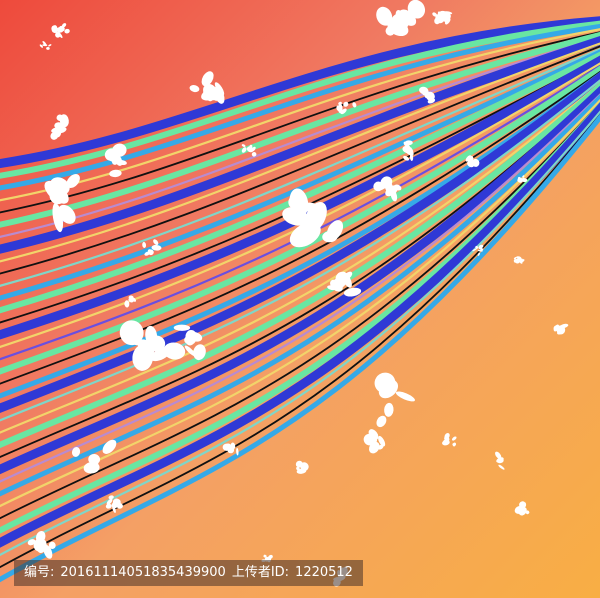  Describe the element at coordinates (143, 572) in the screenshot. I see `id-value: 20161114051835439900` at that location.